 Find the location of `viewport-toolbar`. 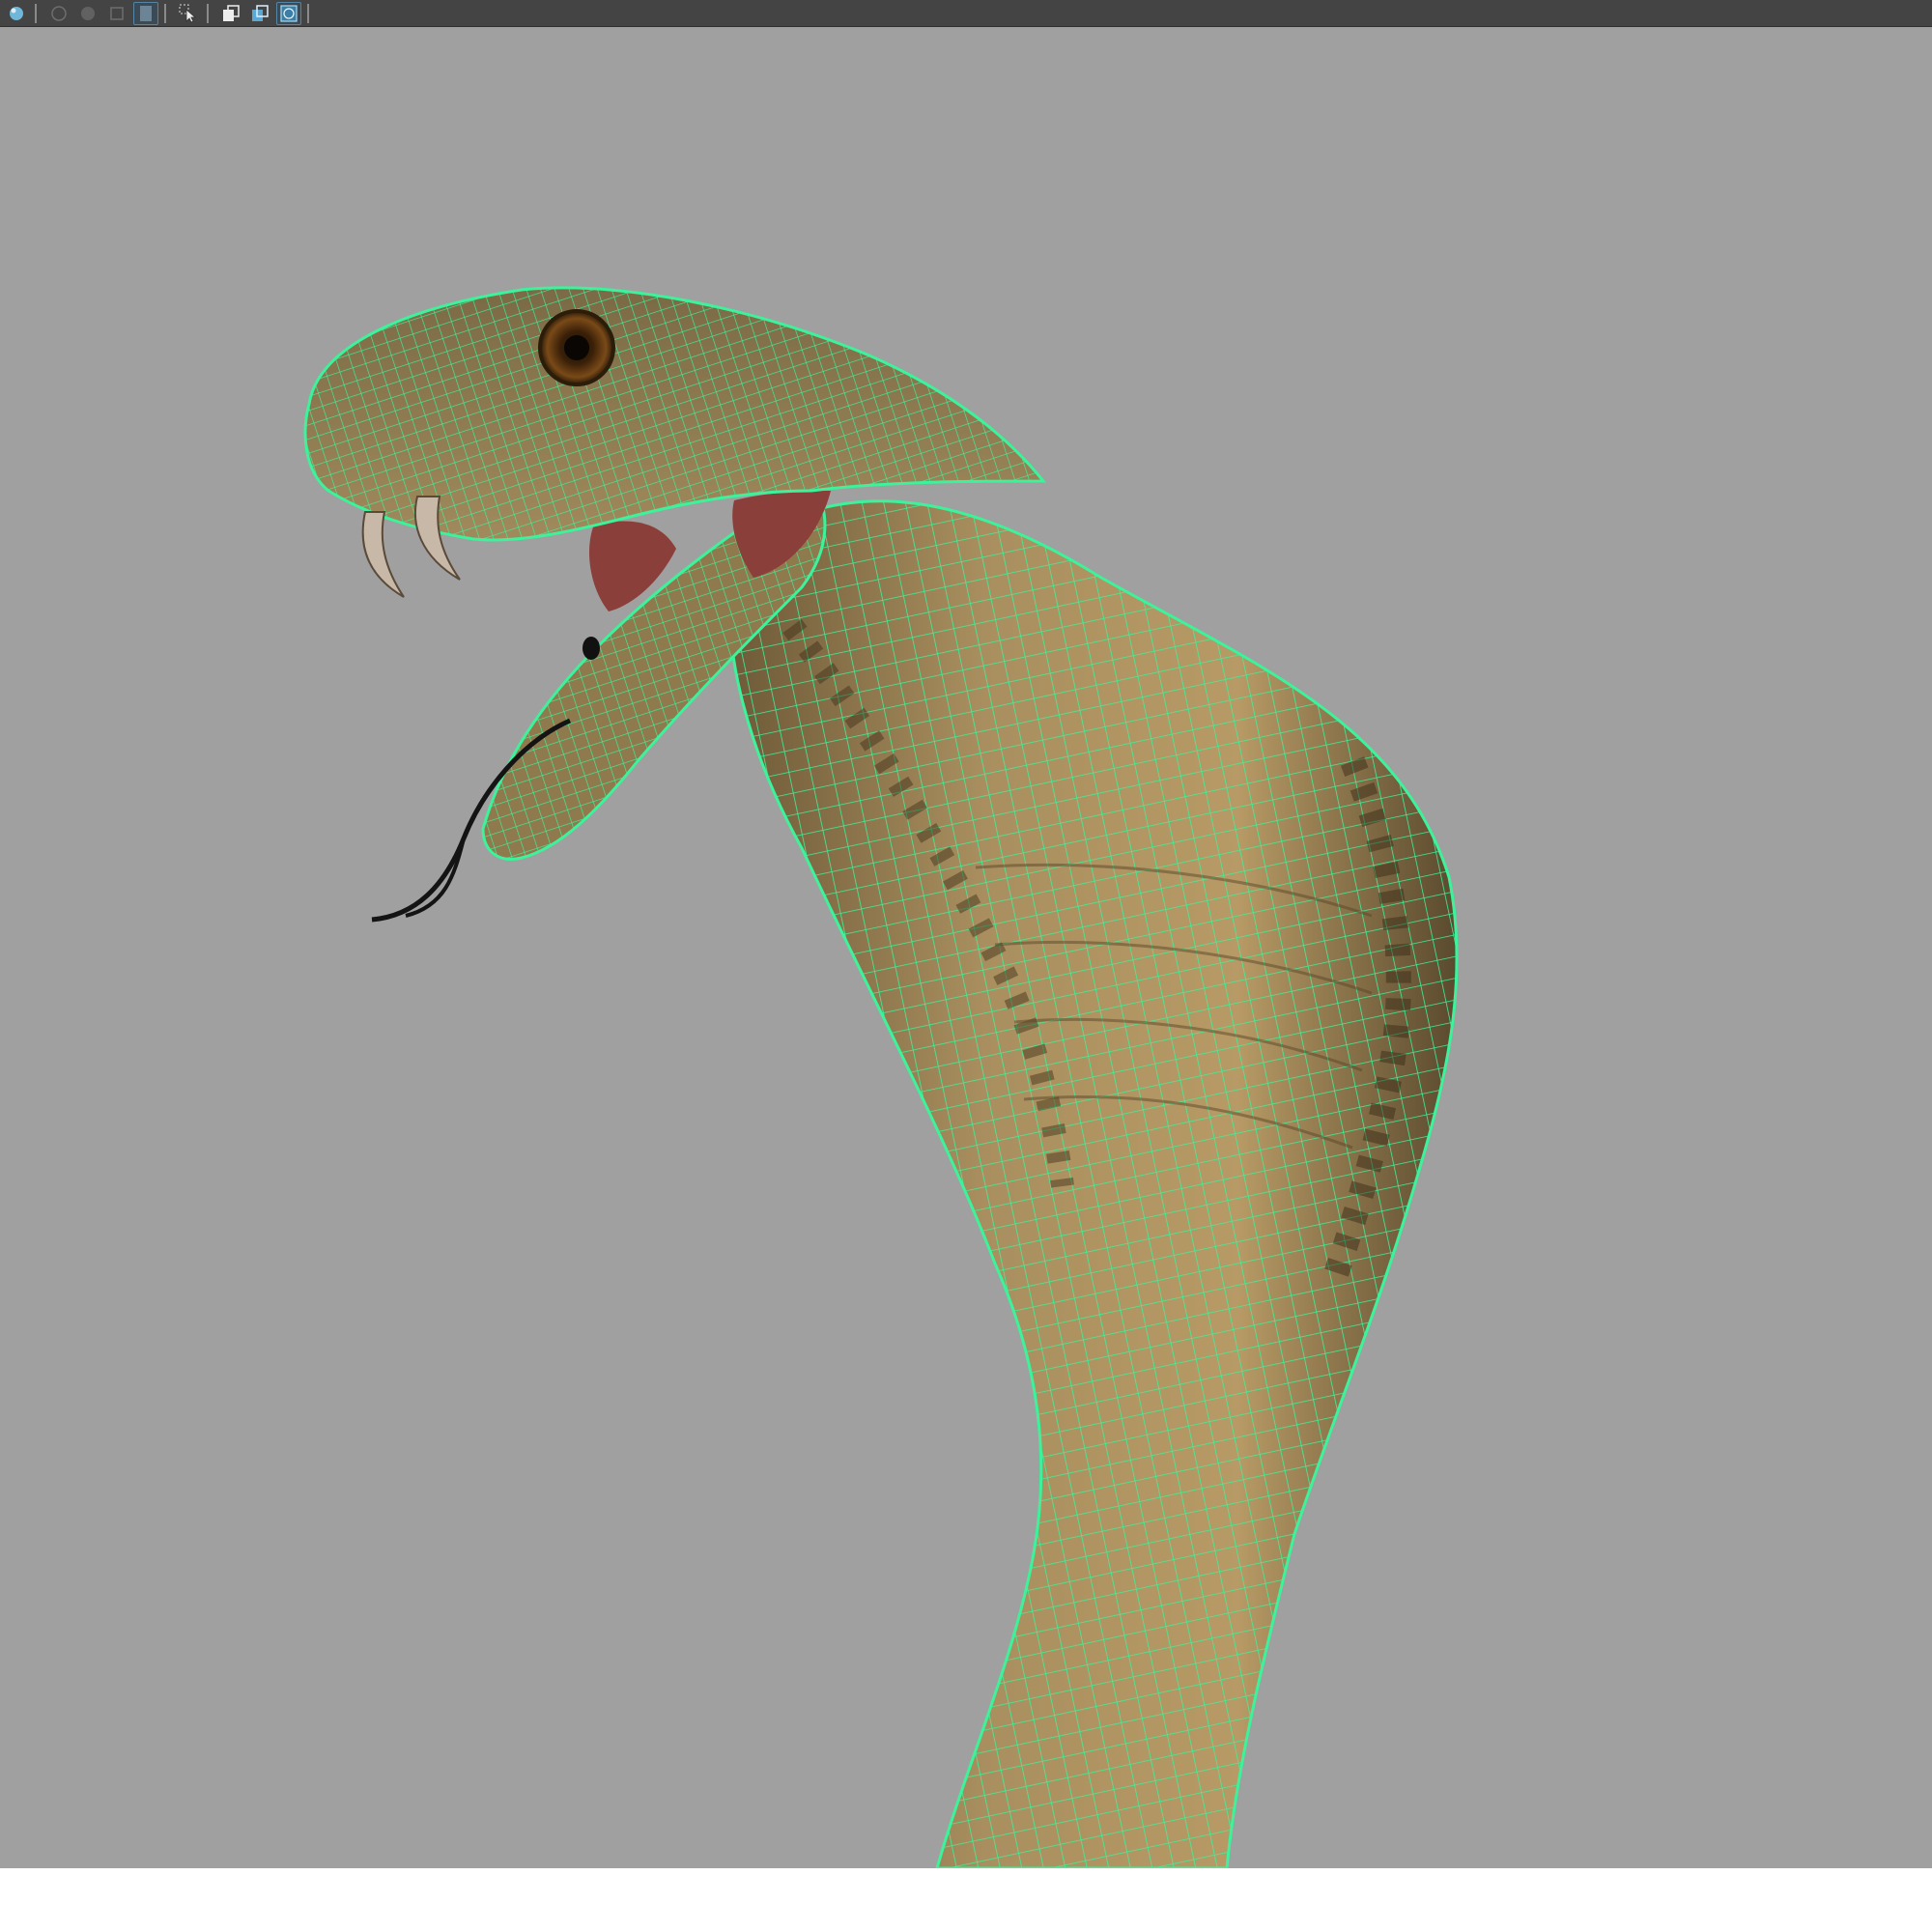

viewport-toolbar is located at coordinates (966, 13).